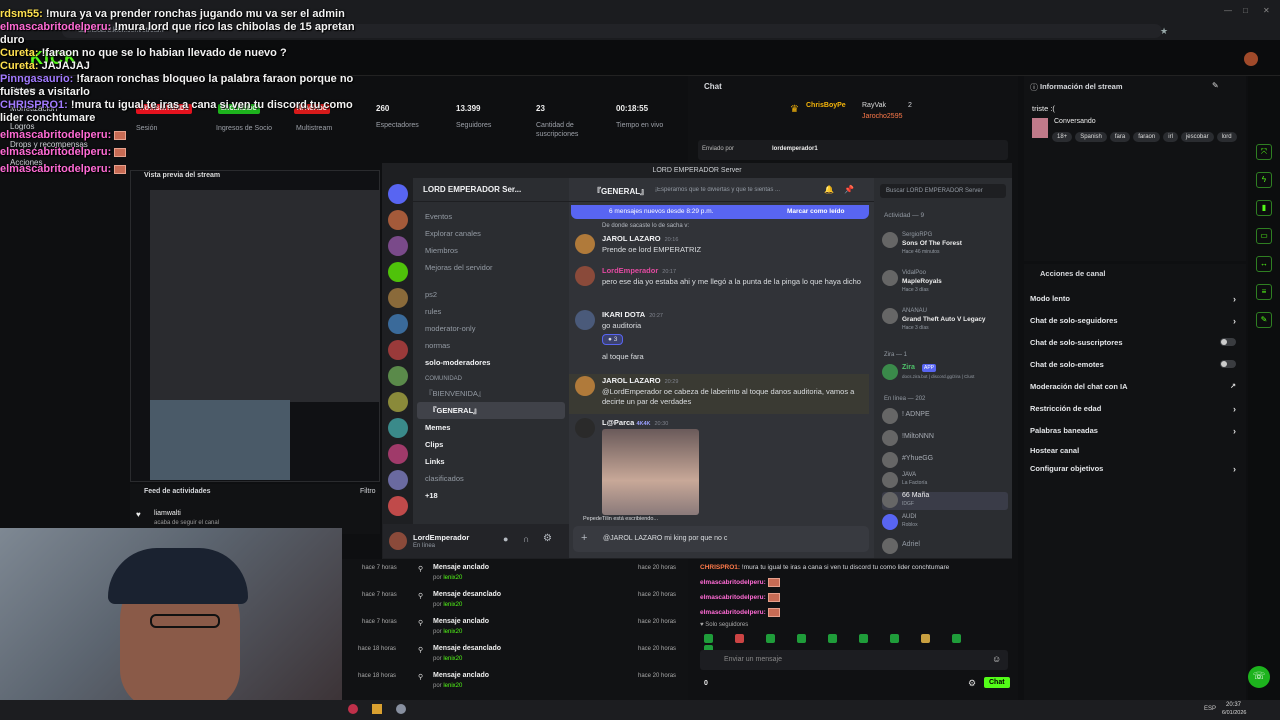 This screenshot has height=720, width=1280. Describe the element at coordinates (1266, 10) in the screenshot. I see `close-icon: ✕` at that location.